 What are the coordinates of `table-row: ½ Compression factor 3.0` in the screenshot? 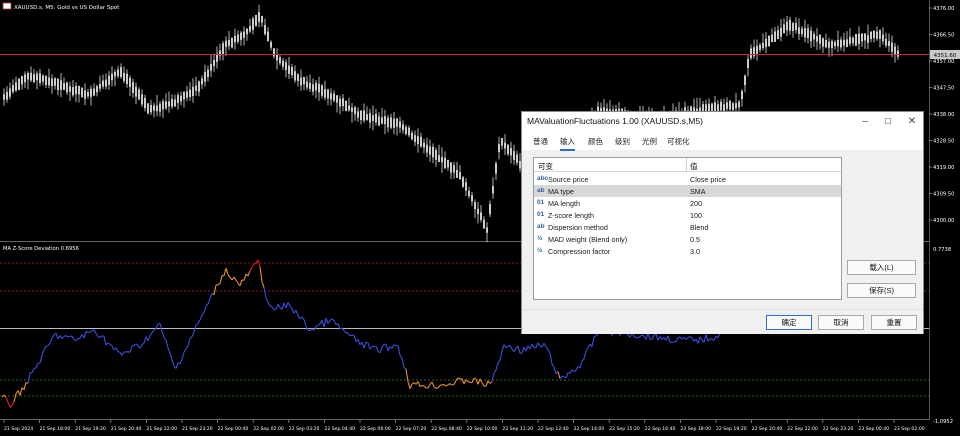 It's located at (687, 251).